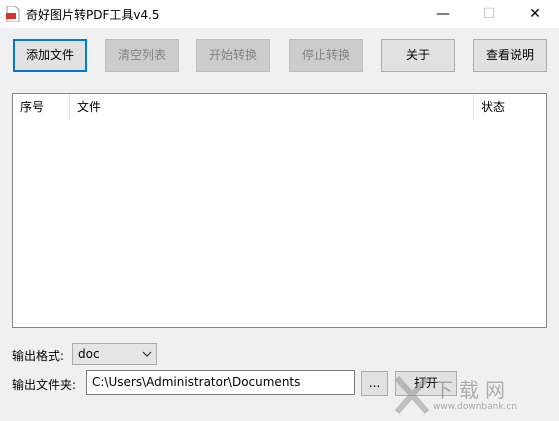  Describe the element at coordinates (426, 383) in the screenshot. I see `open-folder-button: 打开` at that location.